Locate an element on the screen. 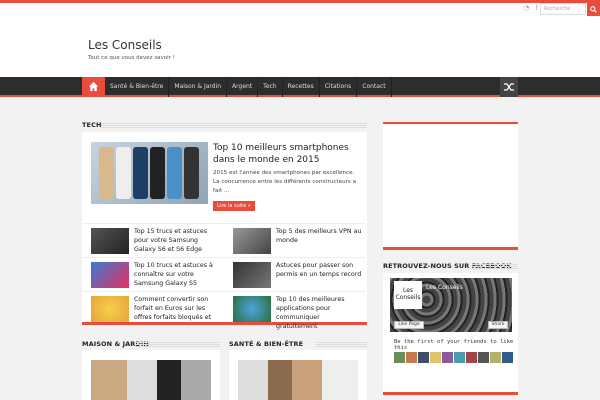 The image size is (600, 400). featured-image is located at coordinates (149, 173).